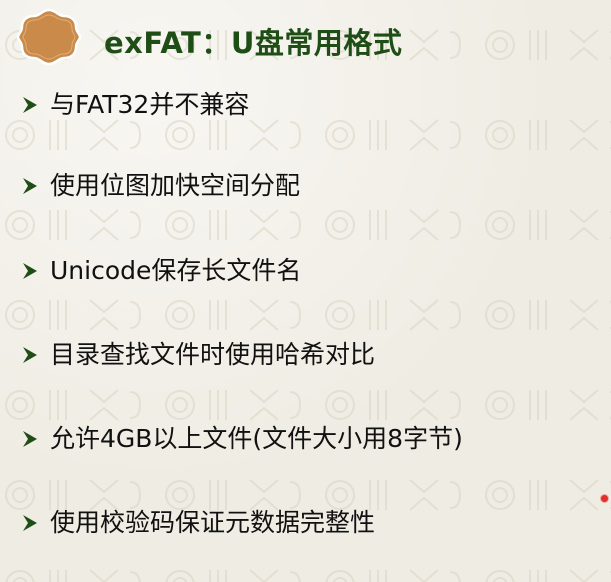 This screenshot has width=611, height=582. I want to click on bullet-item: 允许4GB以上文件(文件大小用8字节), so click(242, 439).